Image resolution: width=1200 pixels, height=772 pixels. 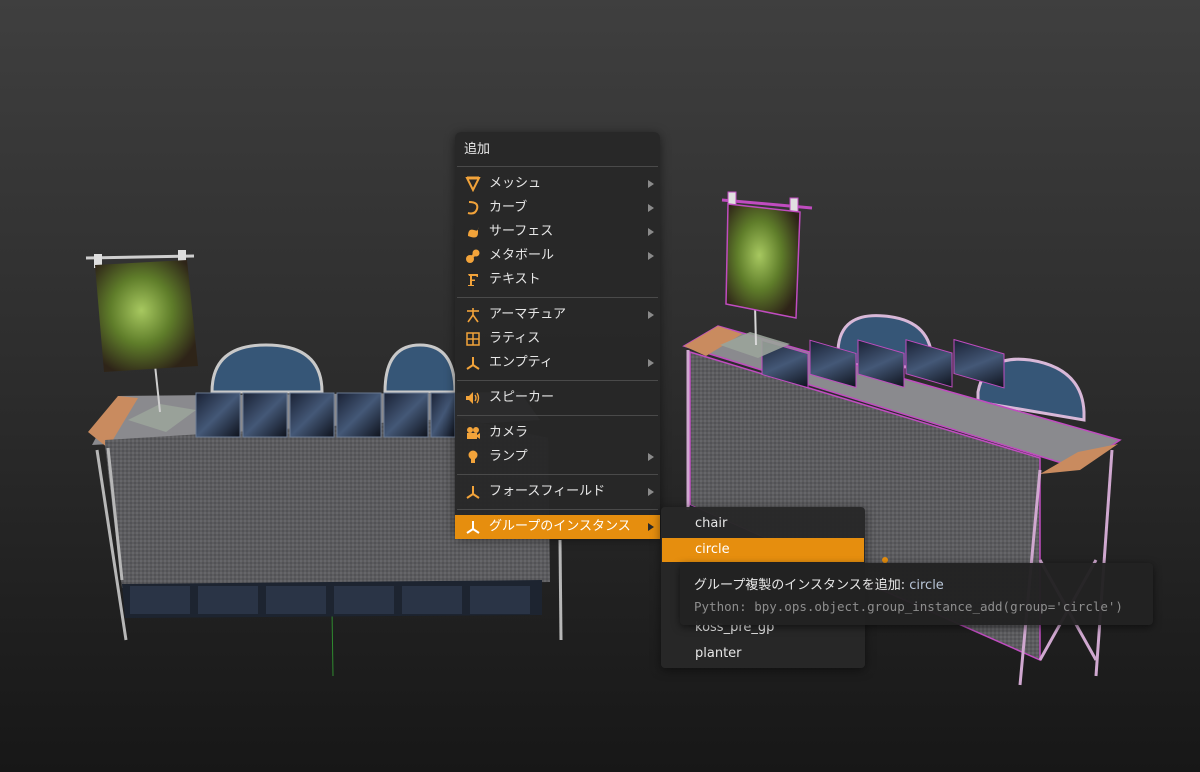 What do you see at coordinates (926, 585) in the screenshot?
I see `tooltip-value: circle` at bounding box center [926, 585].